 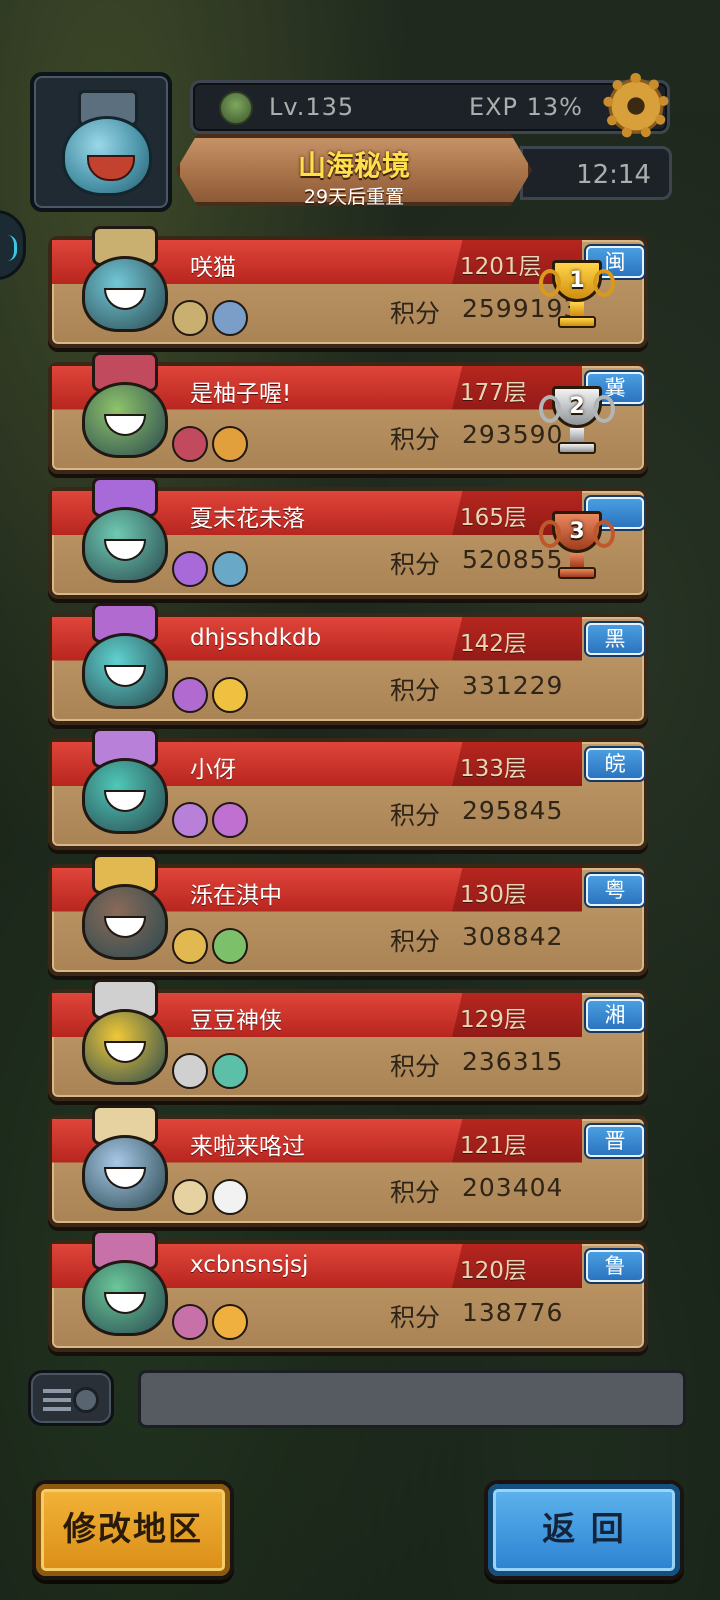 I want to click on mode-title-plank: 山海秘境 29天后重置, so click(x=354, y=170).